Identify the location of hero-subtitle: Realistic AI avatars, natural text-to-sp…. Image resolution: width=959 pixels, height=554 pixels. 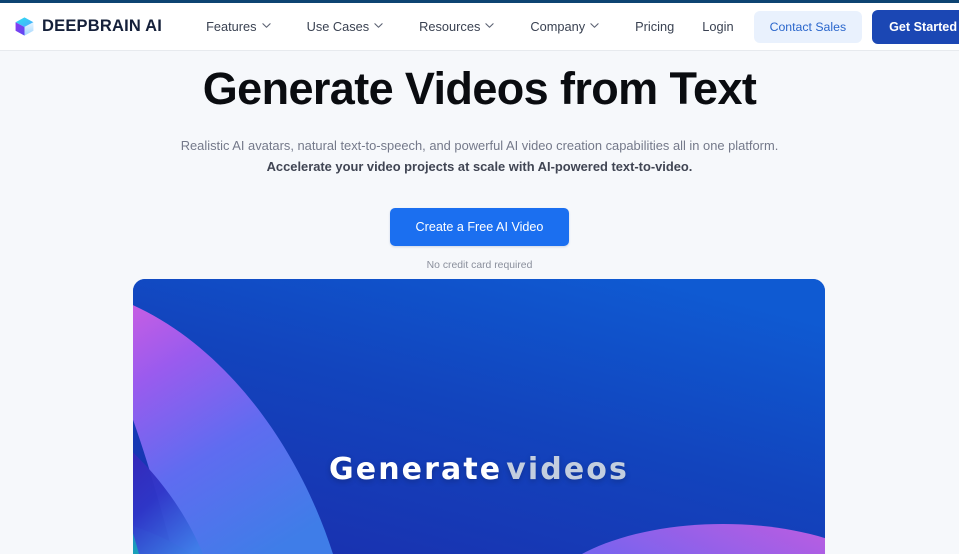
(479, 156).